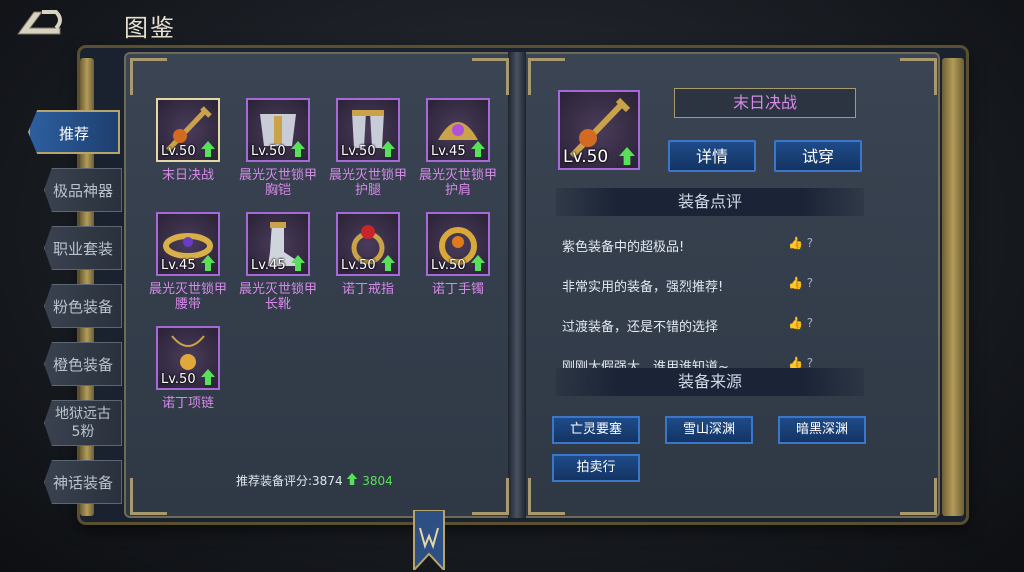 The height and width of the screenshot is (572, 1024). Describe the element at coordinates (187, 175) in the screenshot. I see `item-name: 末日决战` at that location.